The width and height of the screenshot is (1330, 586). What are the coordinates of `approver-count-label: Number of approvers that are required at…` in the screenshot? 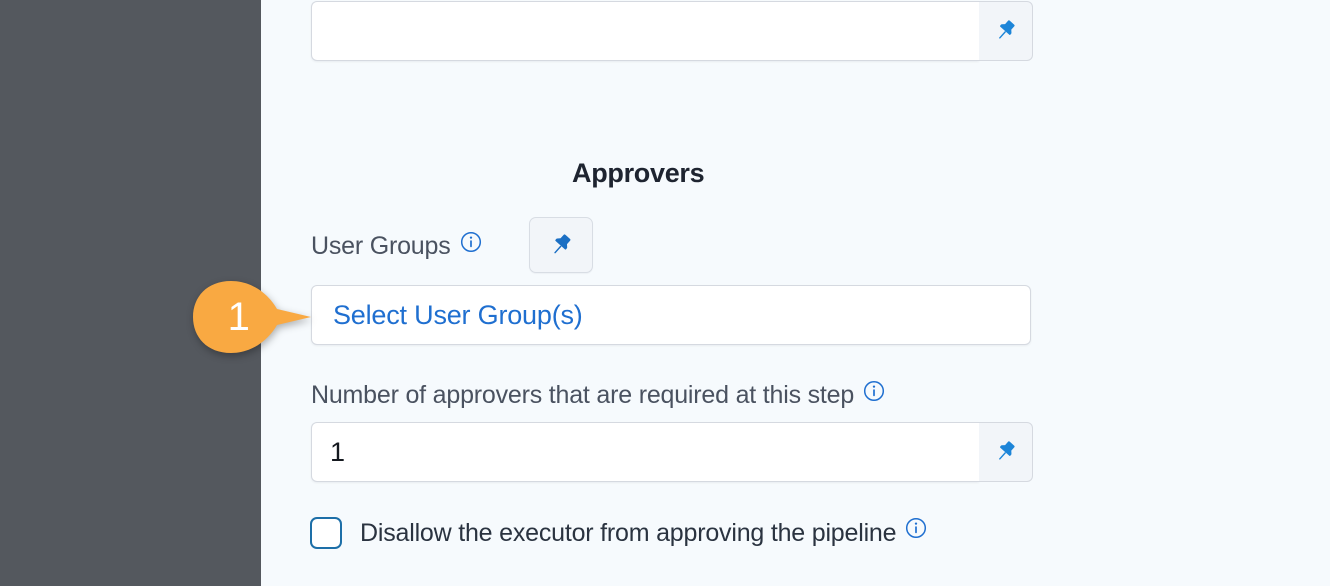 It's located at (583, 395).